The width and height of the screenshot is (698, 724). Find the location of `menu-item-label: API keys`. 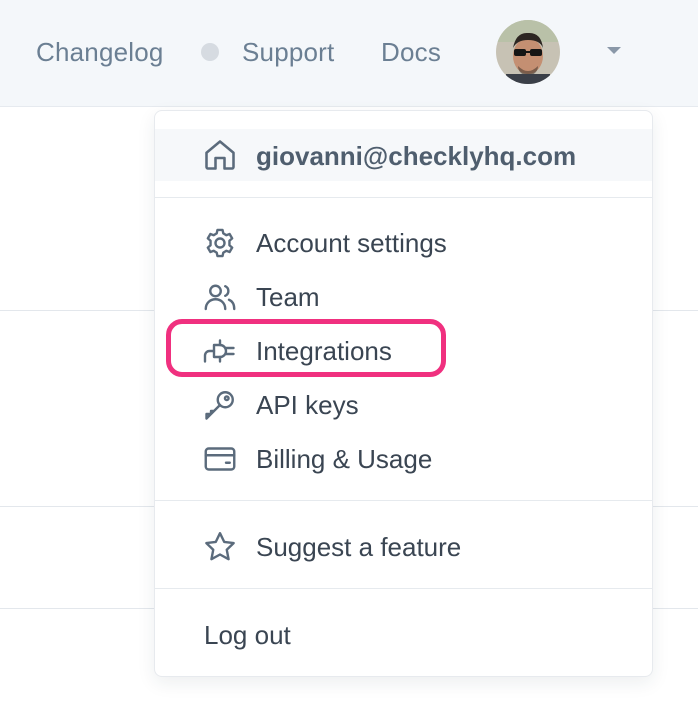

menu-item-label: API keys is located at coordinates (307, 405).